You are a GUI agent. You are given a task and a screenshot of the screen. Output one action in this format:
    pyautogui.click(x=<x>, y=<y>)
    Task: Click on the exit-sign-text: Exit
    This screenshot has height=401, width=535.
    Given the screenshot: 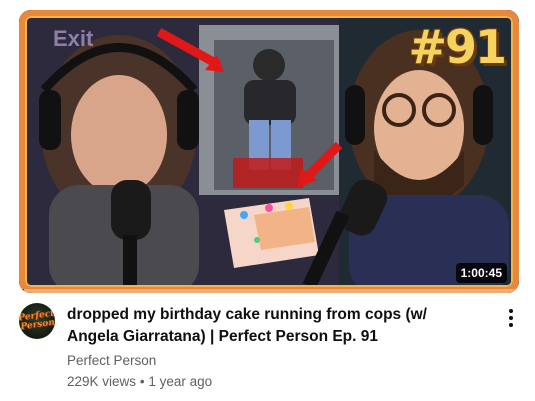 What is the action you would take?
    pyautogui.click(x=73, y=38)
    